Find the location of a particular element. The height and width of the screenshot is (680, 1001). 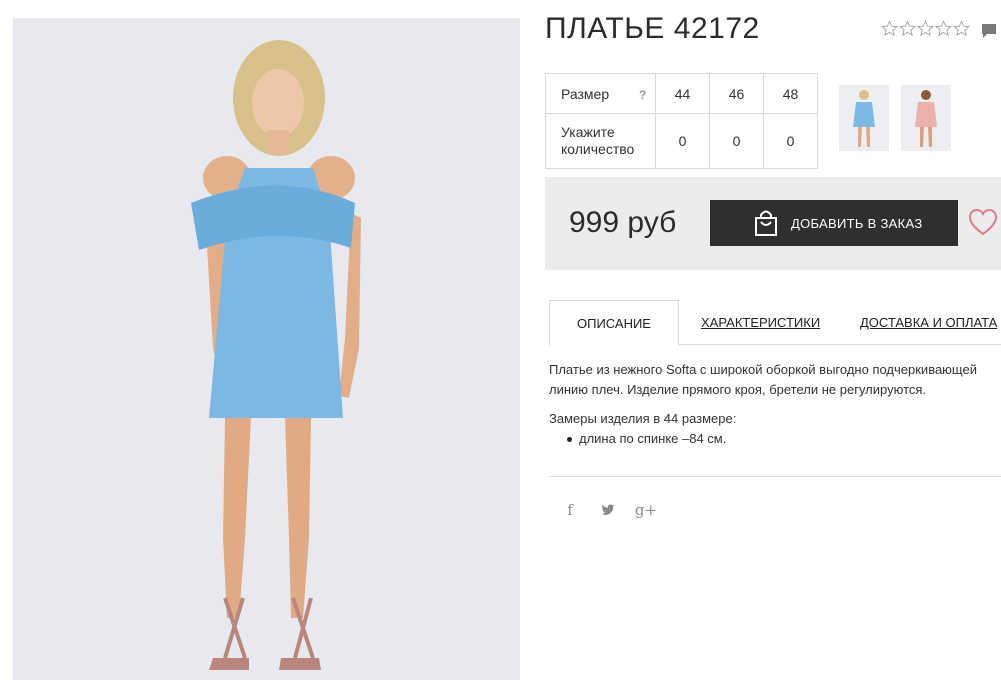

comment-icon is located at coordinates (989, 31).